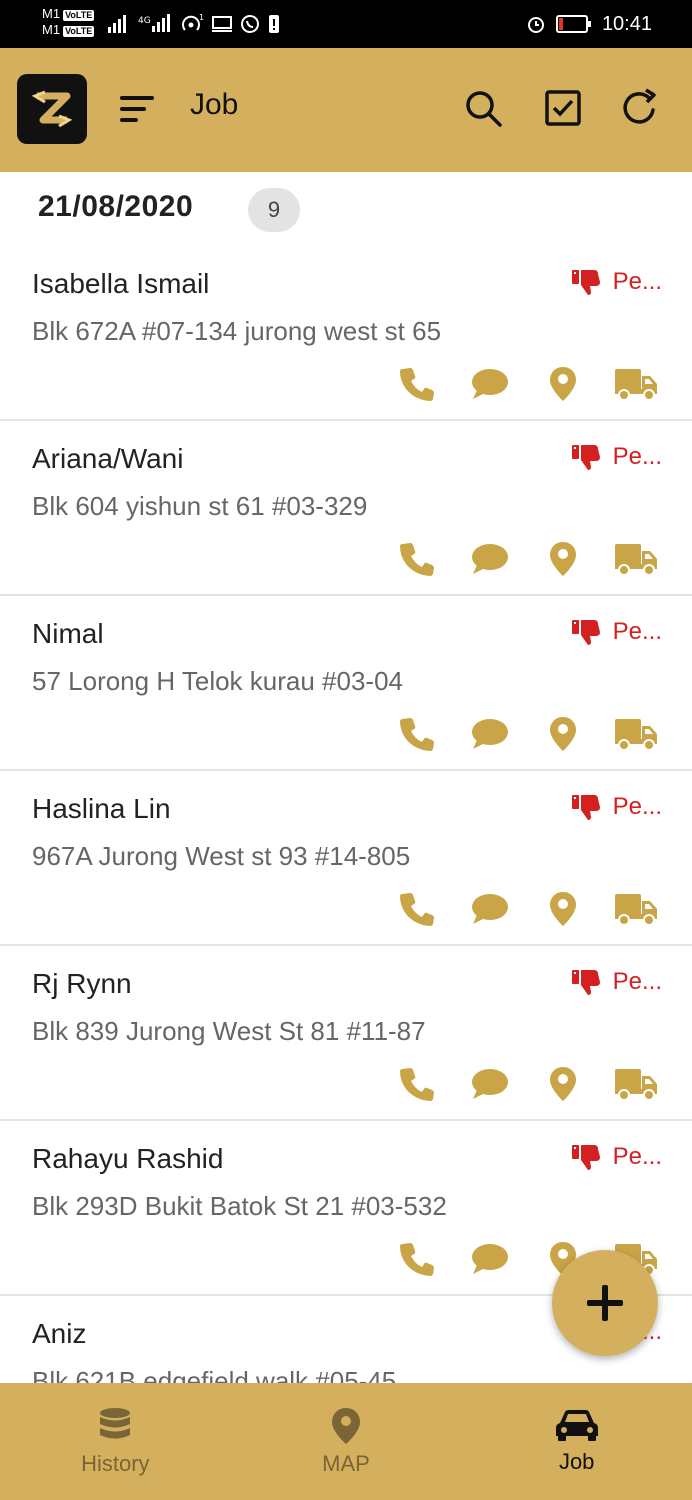 Image resolution: width=692 pixels, height=1500 pixels. I want to click on customer-name: Ariana/Wani, so click(108, 458).